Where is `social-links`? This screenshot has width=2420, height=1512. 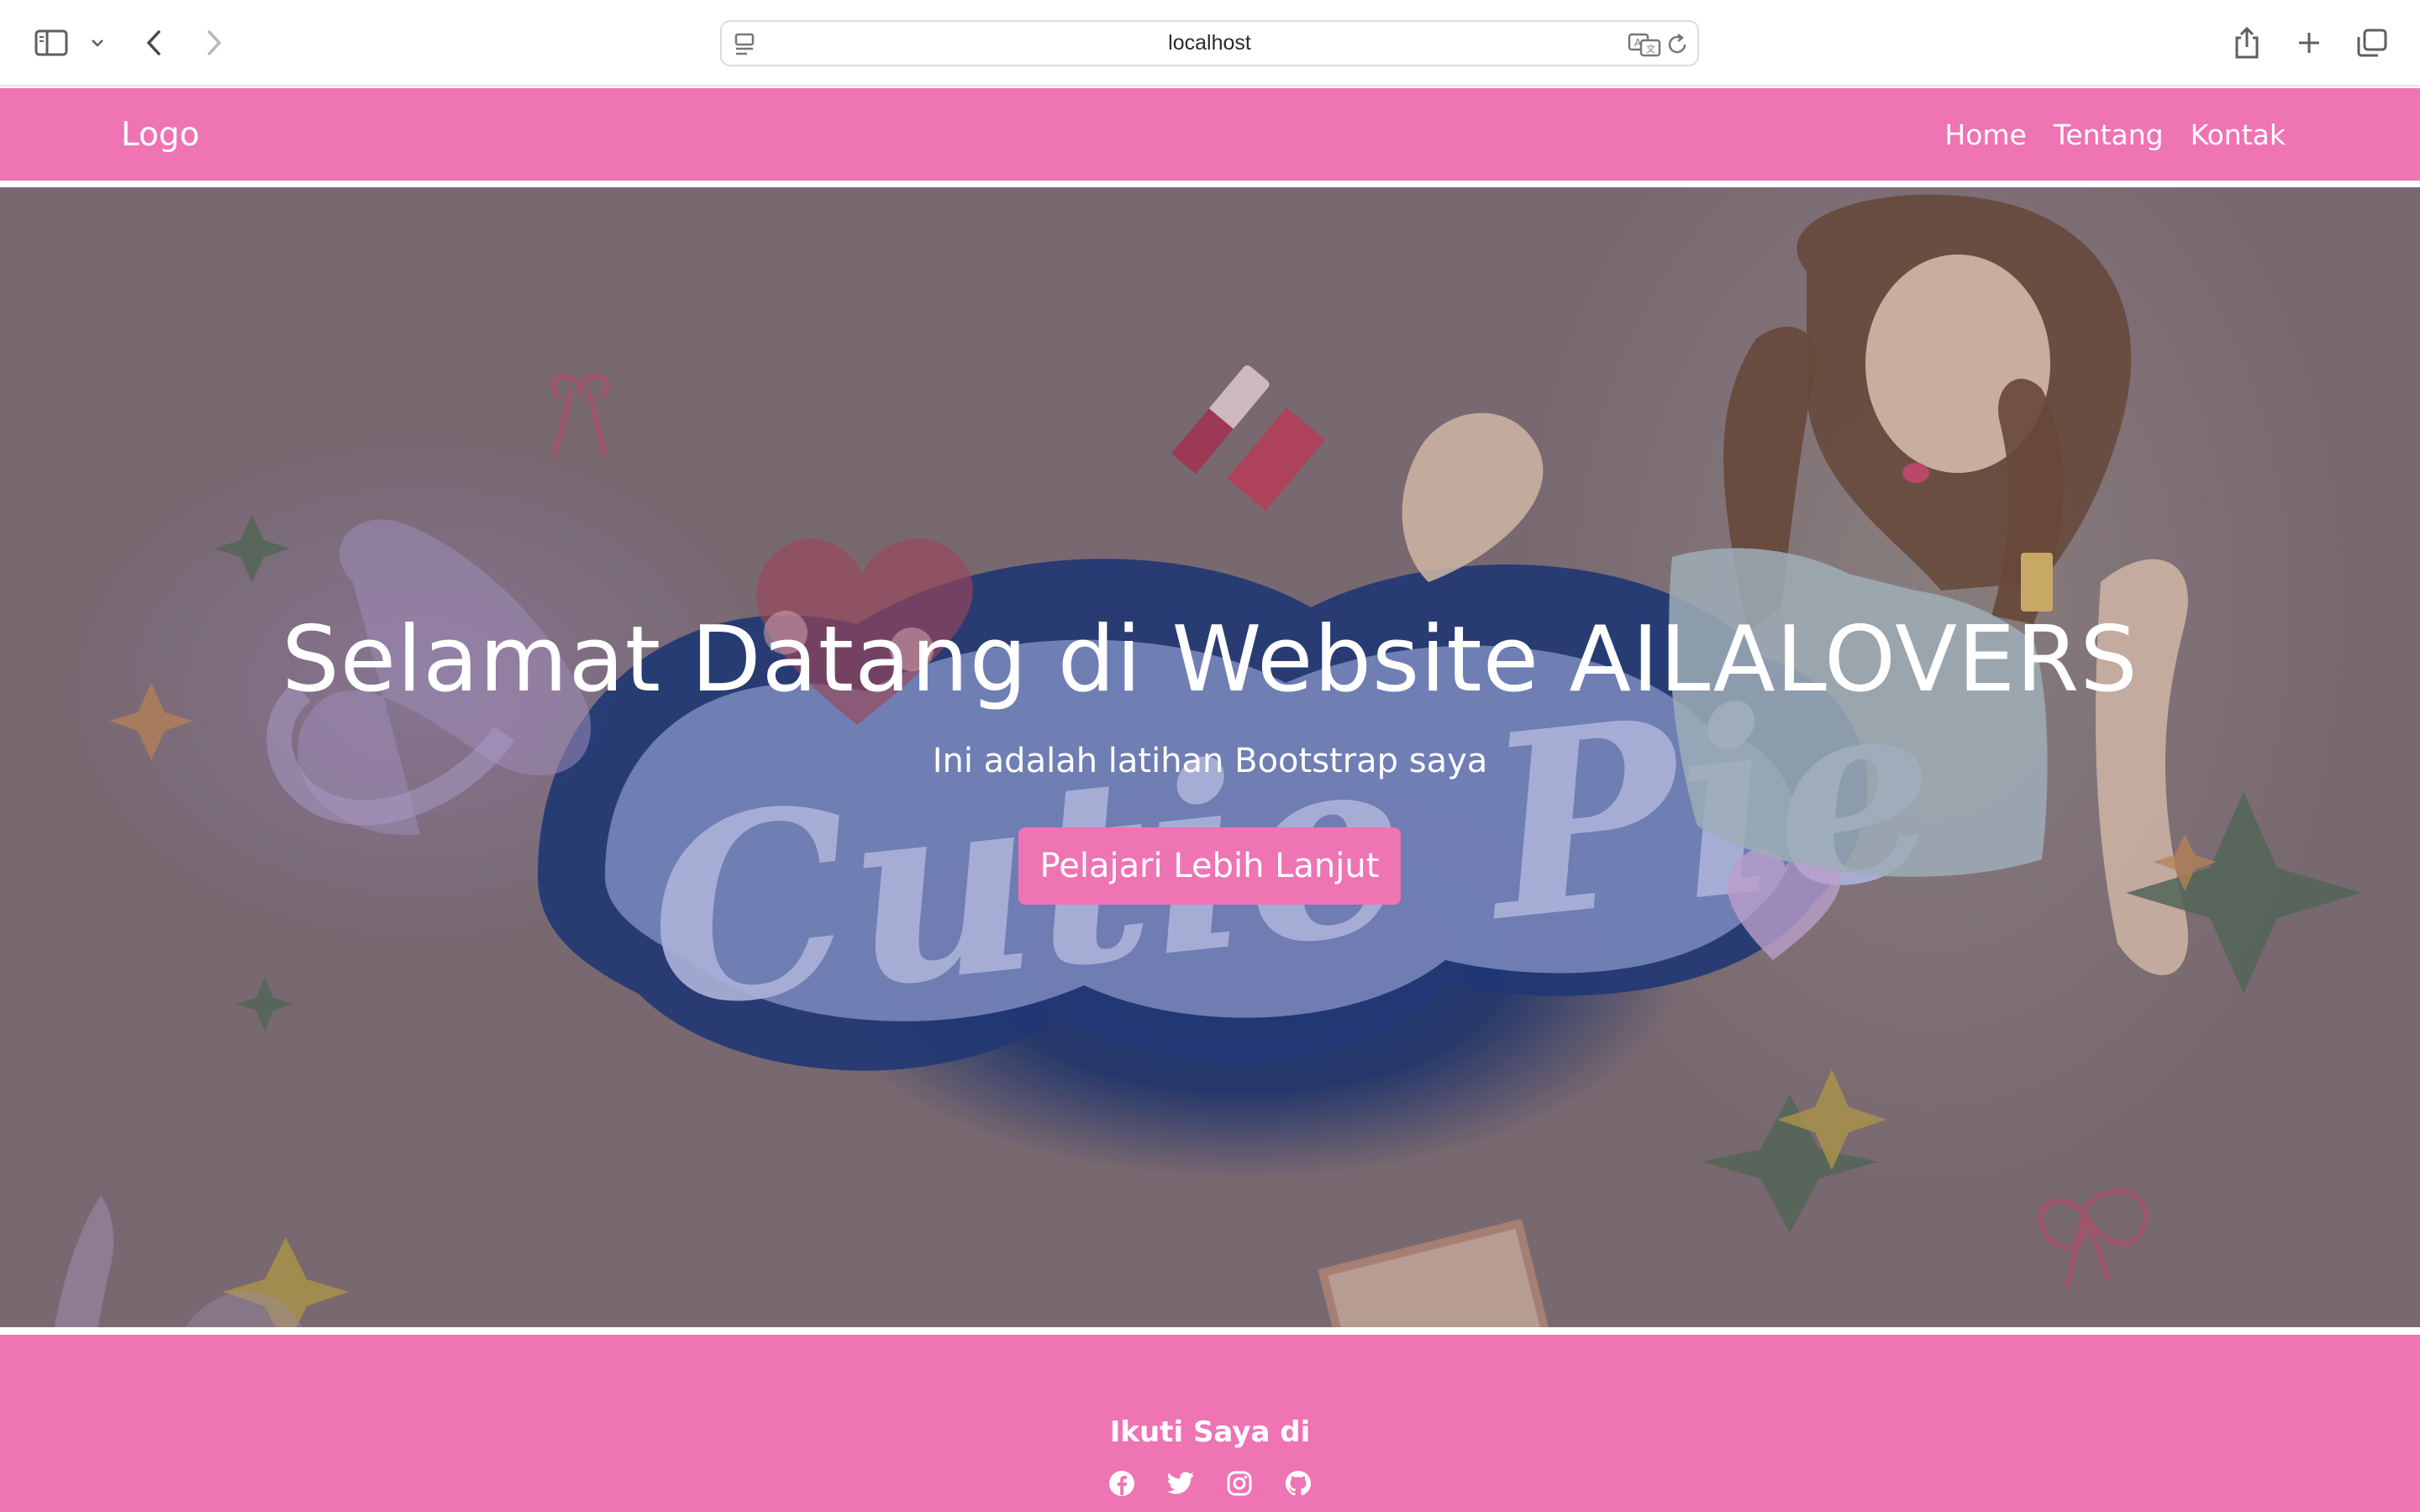 social-links is located at coordinates (1210, 1483).